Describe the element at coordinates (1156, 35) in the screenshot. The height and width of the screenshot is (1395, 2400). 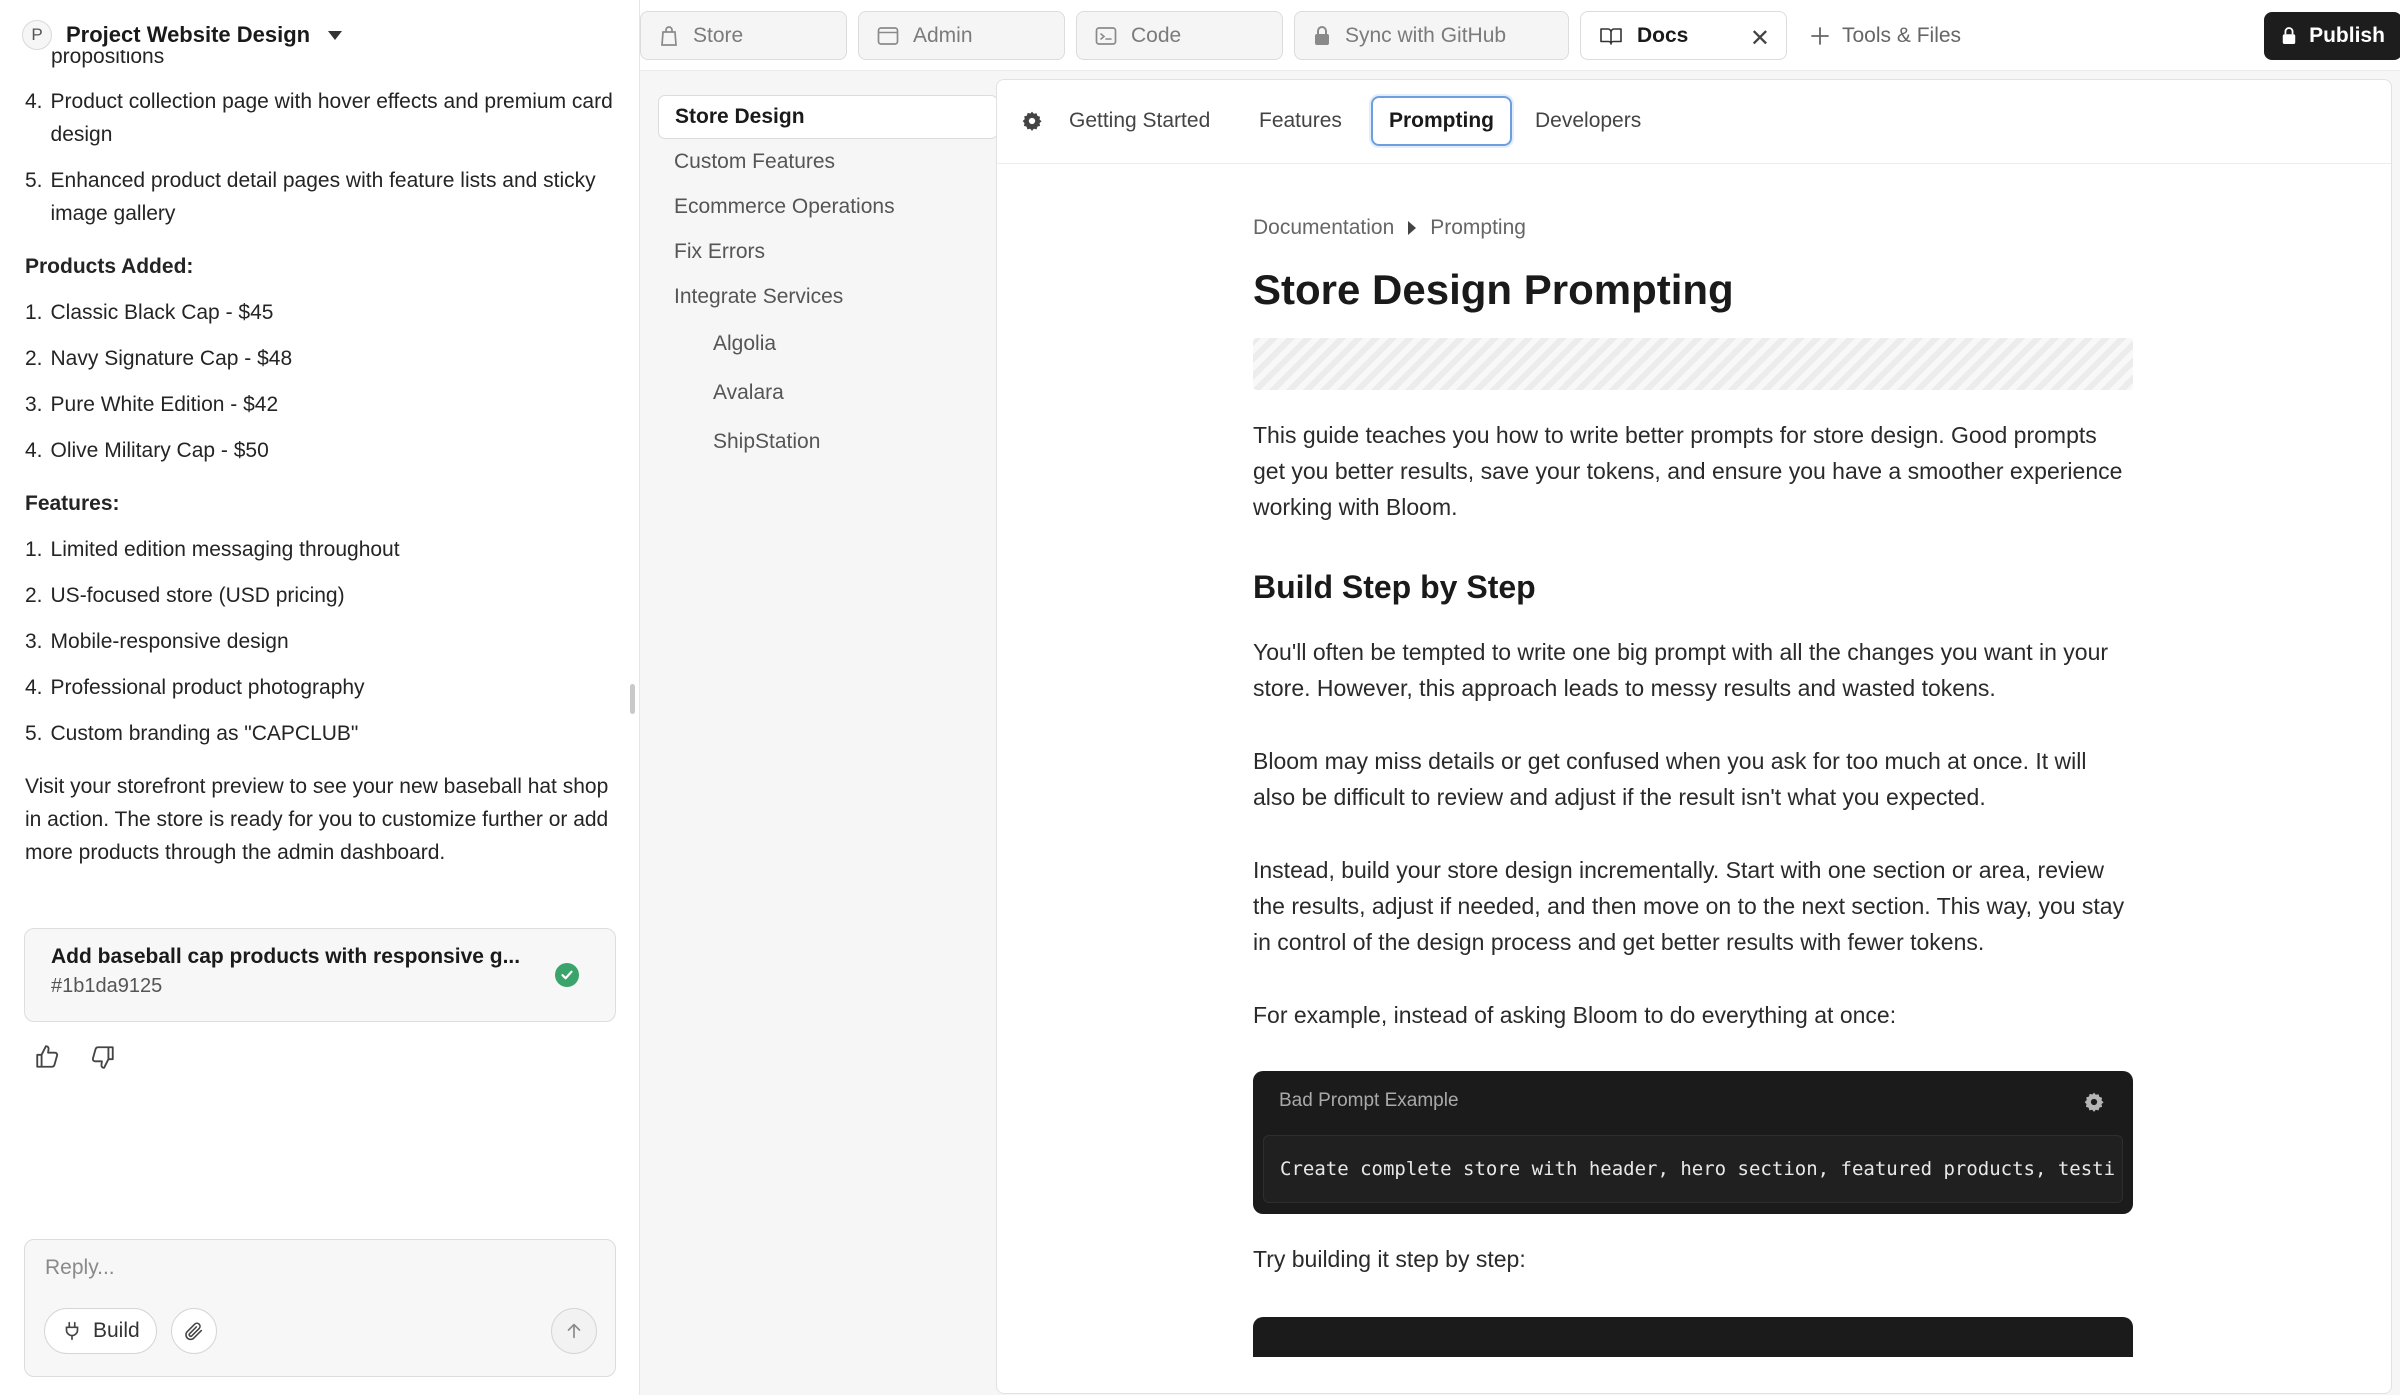
I see `tab-label: Code` at that location.